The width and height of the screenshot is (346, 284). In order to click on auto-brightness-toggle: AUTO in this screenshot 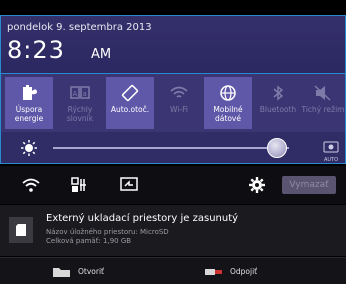, I will do `click(331, 150)`.